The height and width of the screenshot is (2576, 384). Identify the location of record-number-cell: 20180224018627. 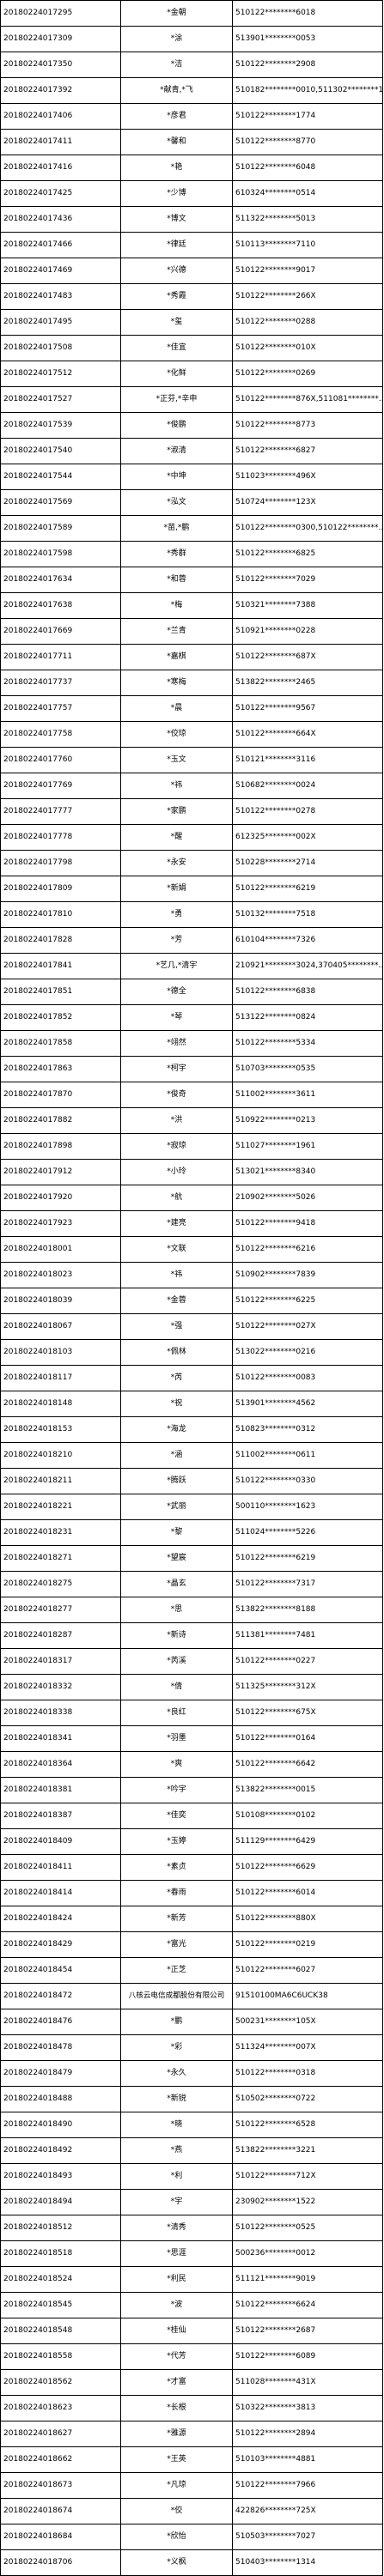
(60, 2434).